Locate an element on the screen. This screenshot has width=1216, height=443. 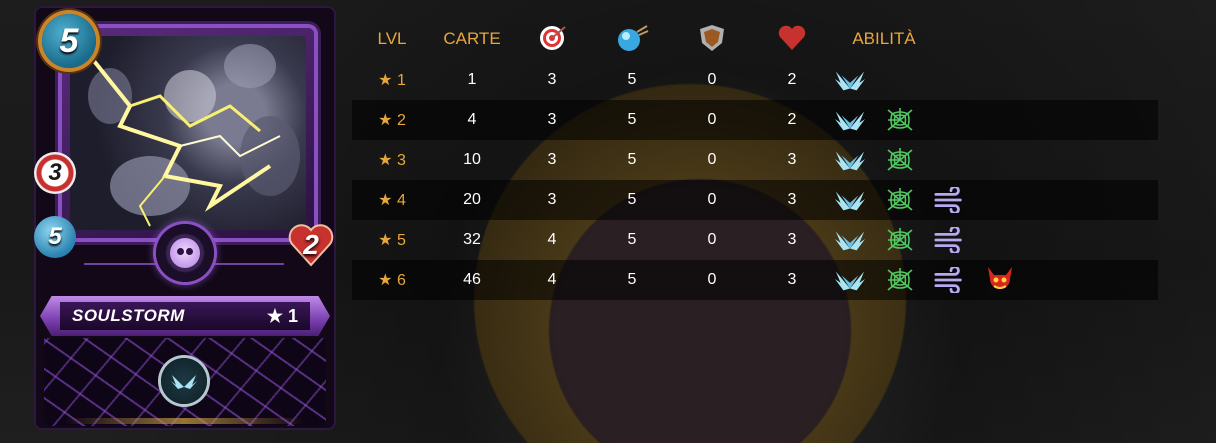
header-cards: CARTE is located at coordinates (472, 38).